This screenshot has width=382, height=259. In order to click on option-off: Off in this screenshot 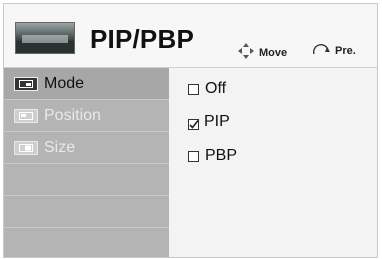, I will do `click(207, 89)`.